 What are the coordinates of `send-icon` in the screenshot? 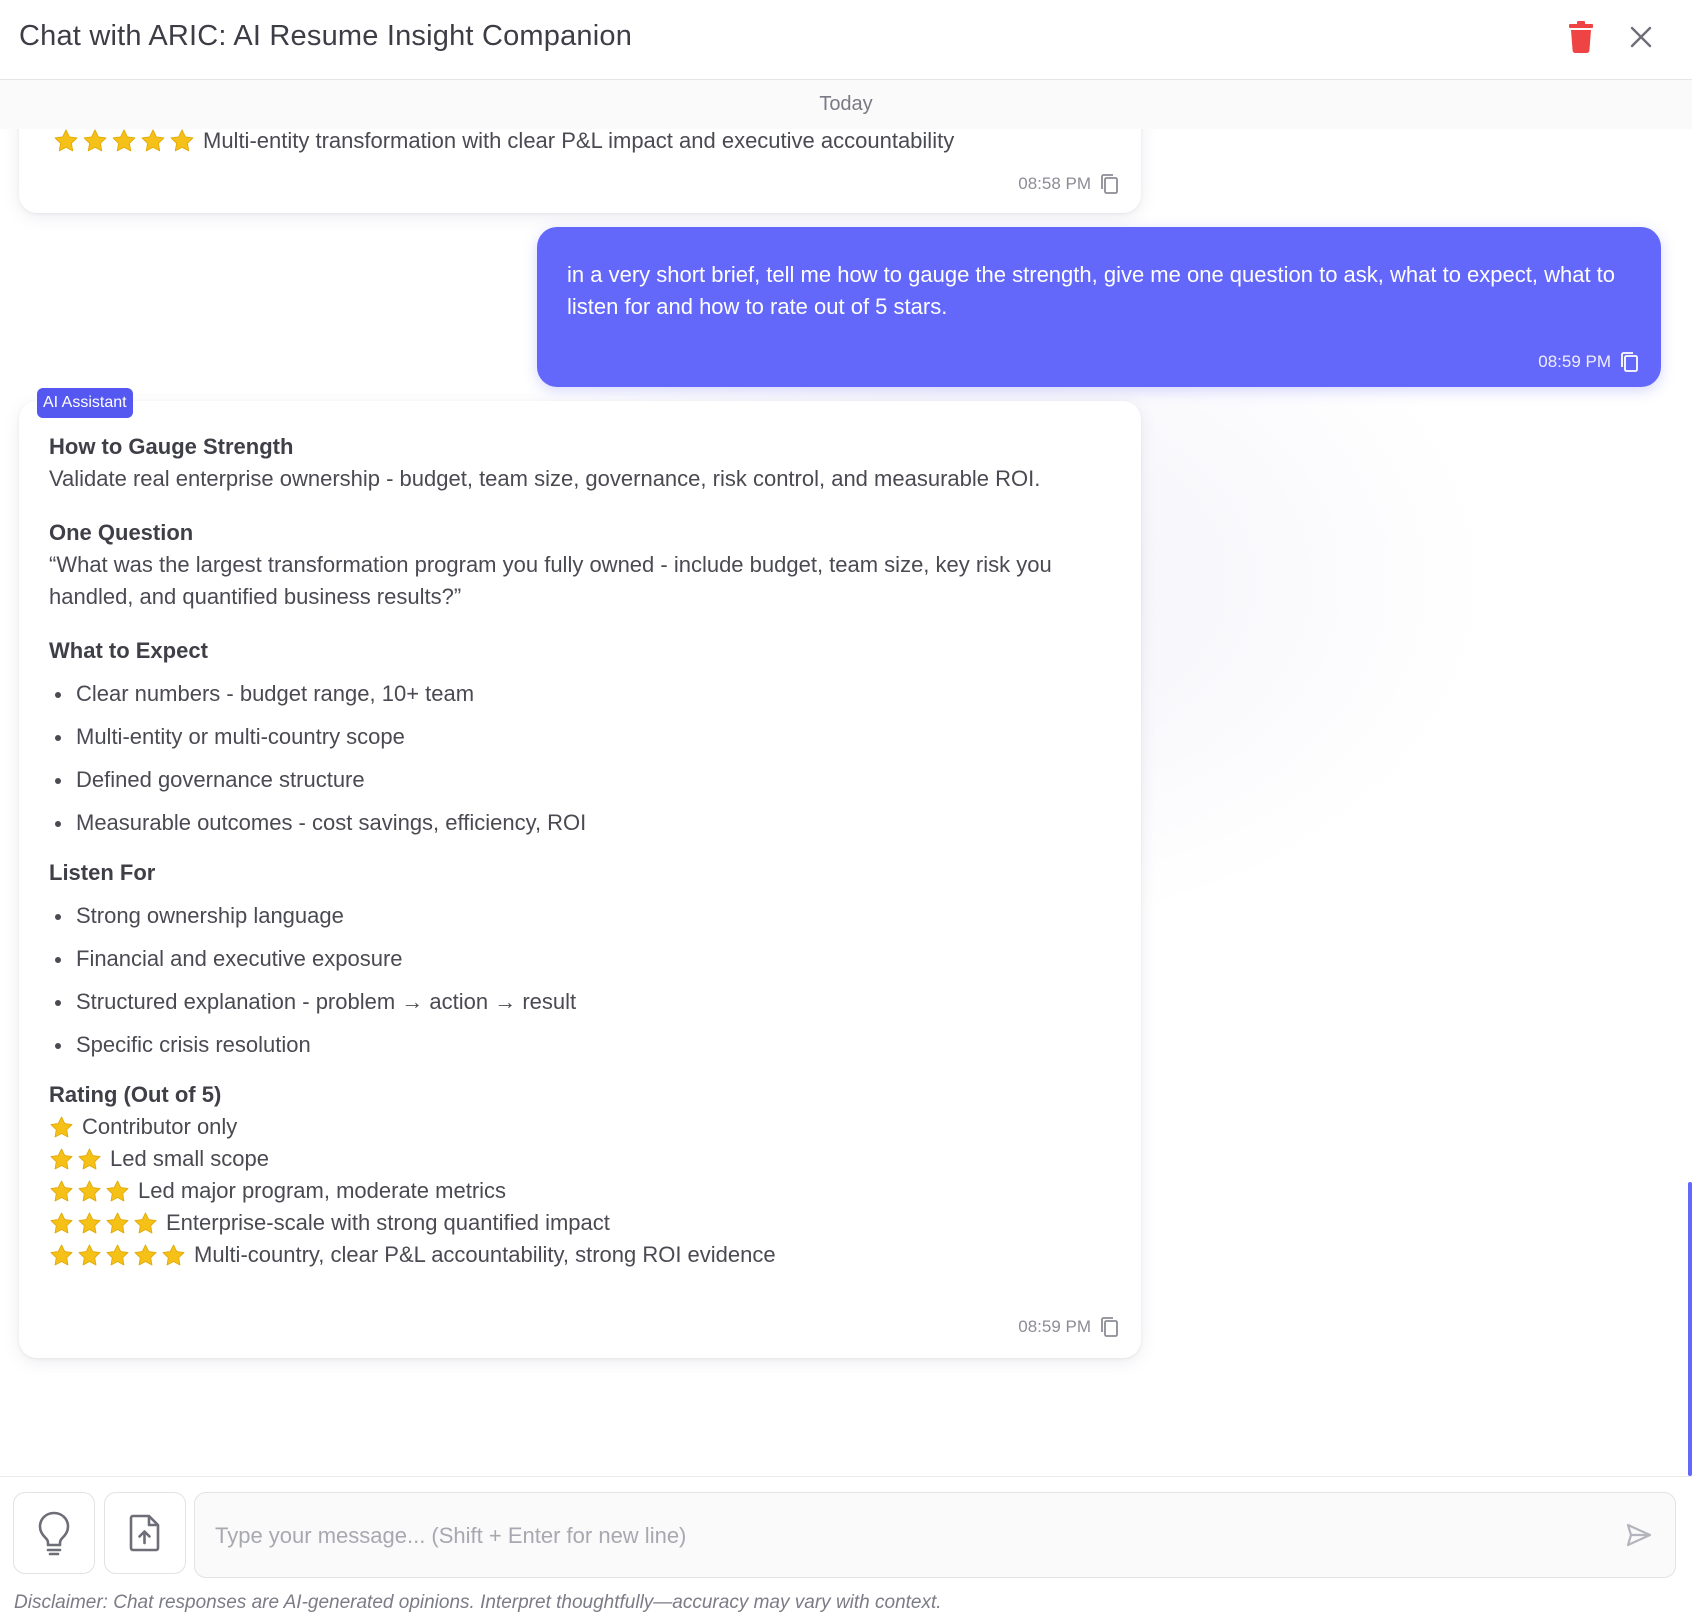 It's located at (1639, 1535).